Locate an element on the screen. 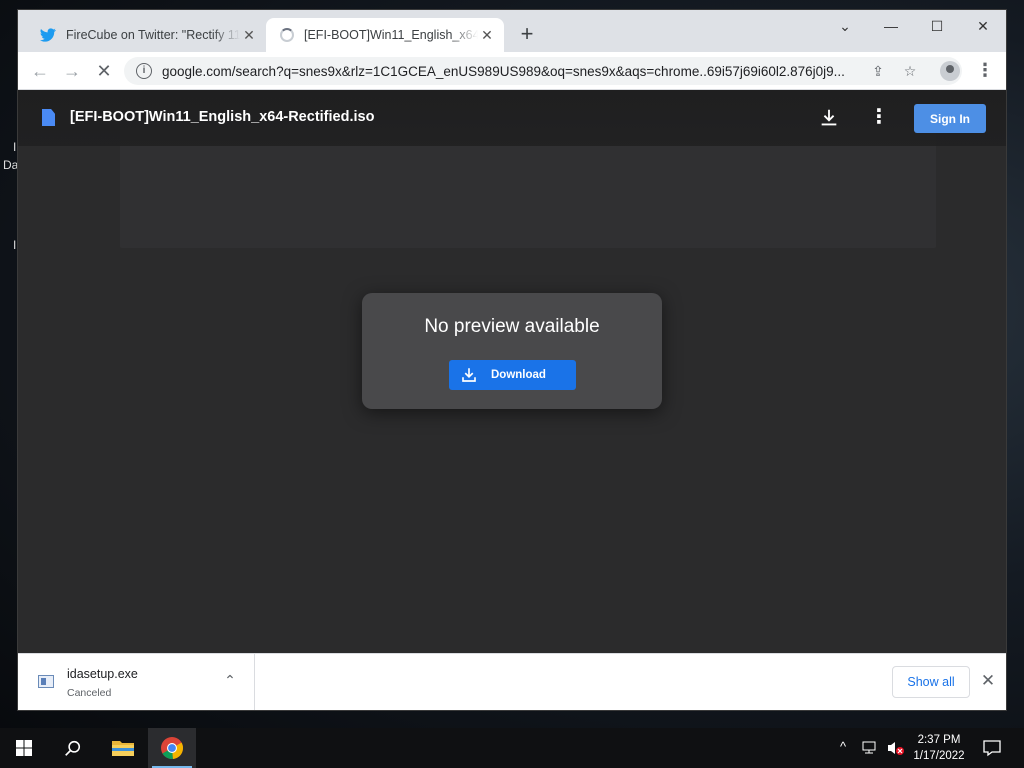 The height and width of the screenshot is (768, 1024). arrow-left-icon: ← is located at coordinates (40, 70).